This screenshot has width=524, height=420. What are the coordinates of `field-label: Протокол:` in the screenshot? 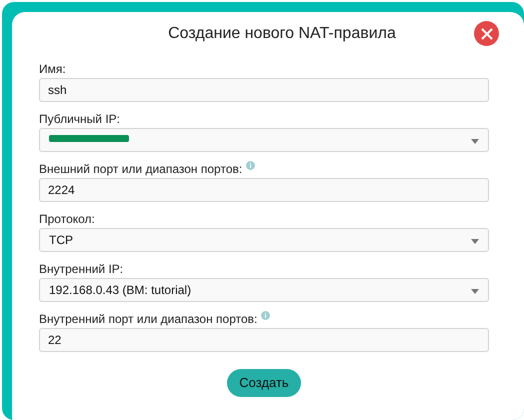 It's located at (67, 219).